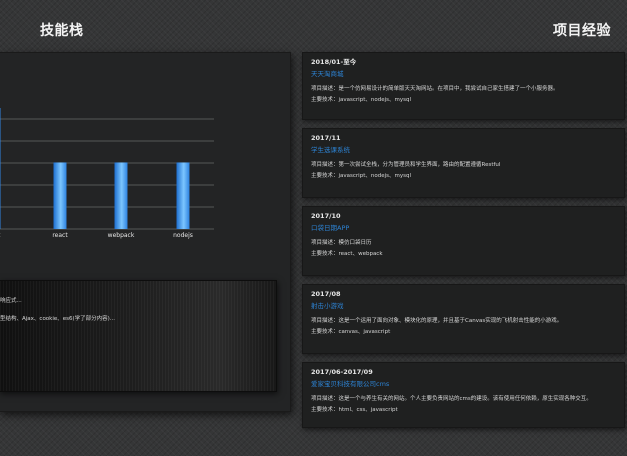 This screenshot has height=456, width=627. What do you see at coordinates (351, 332) in the screenshot?
I see `project-tech: 主要技术：canvas、javascript` at bounding box center [351, 332].